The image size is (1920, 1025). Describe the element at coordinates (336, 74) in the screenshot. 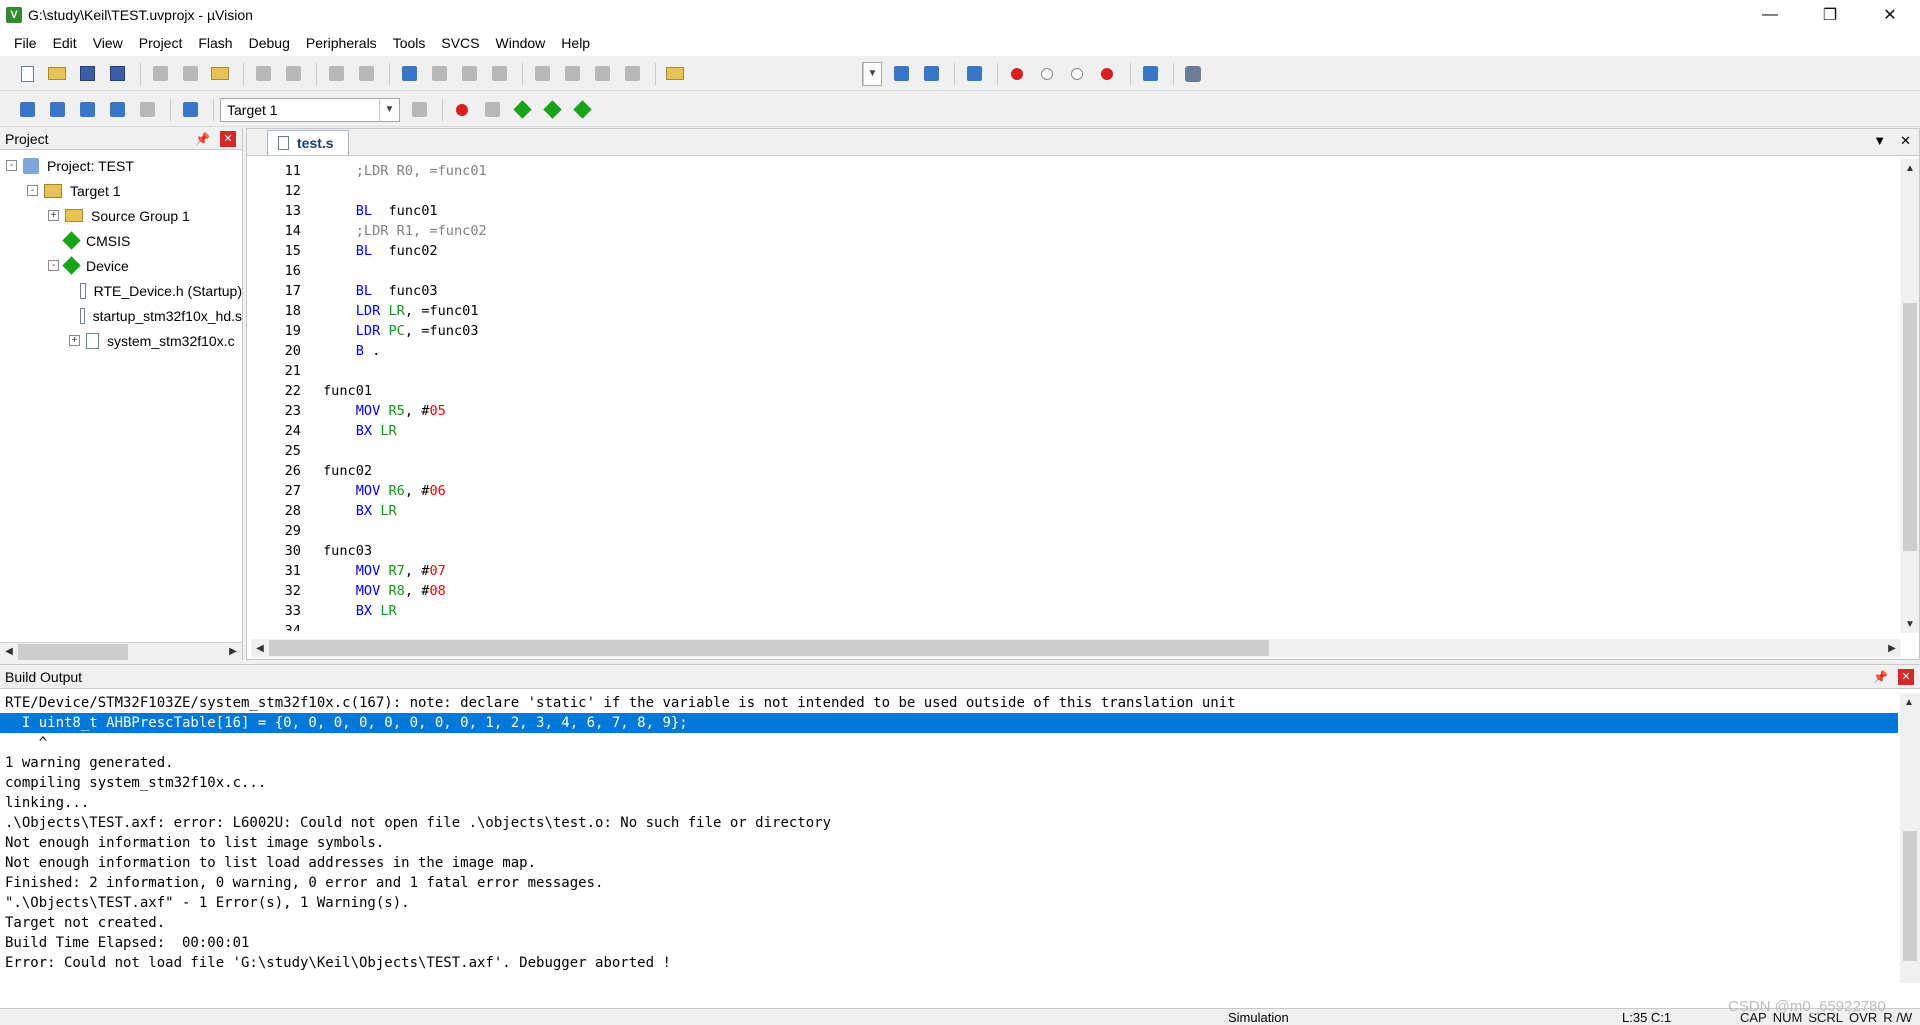

I see `navigate-back-button` at that location.